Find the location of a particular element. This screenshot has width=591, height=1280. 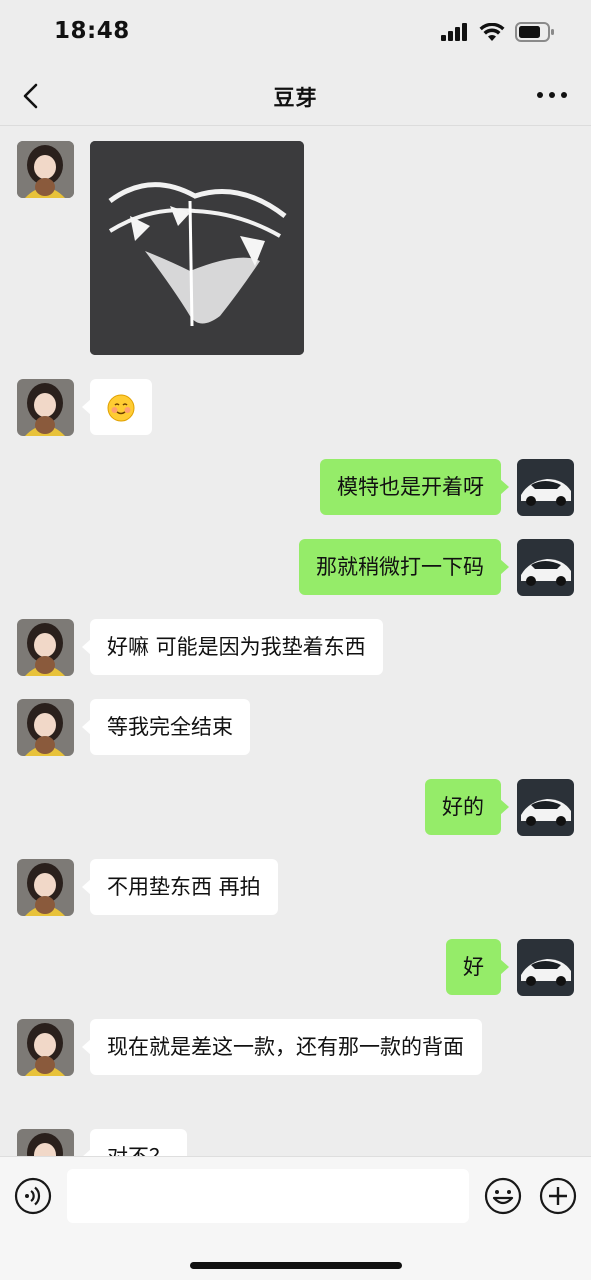

emoji-icon is located at coordinates (503, 1196).